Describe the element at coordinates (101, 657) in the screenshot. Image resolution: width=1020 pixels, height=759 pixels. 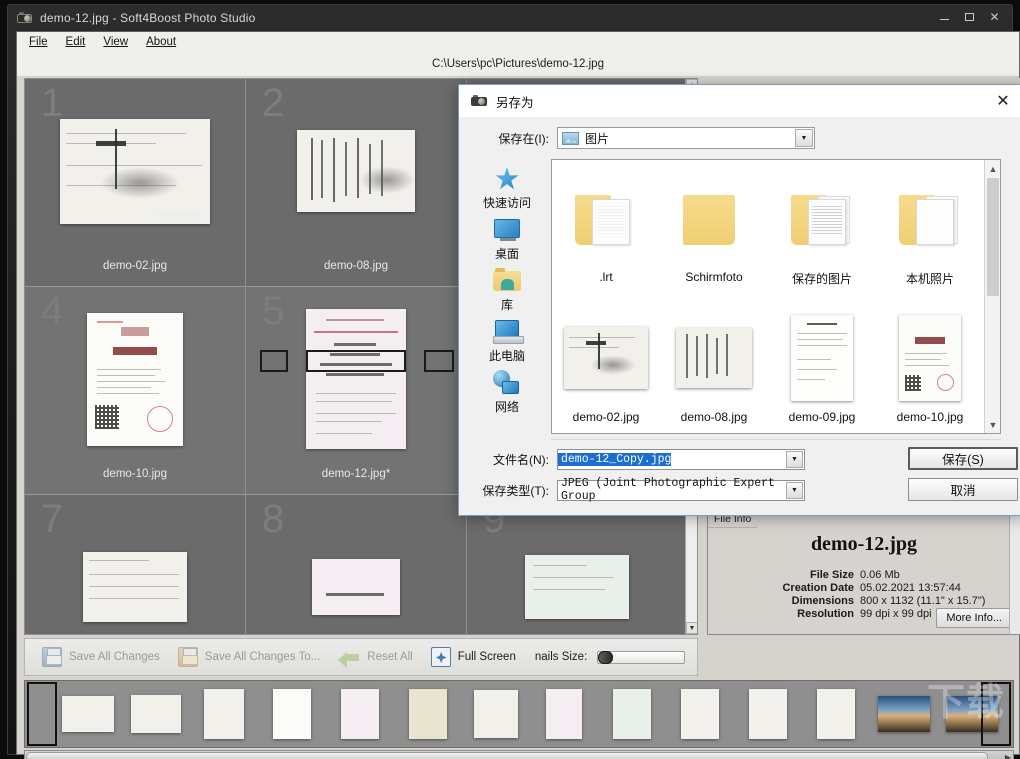
I see `save-all-changes-button: Save All Changes` at that location.